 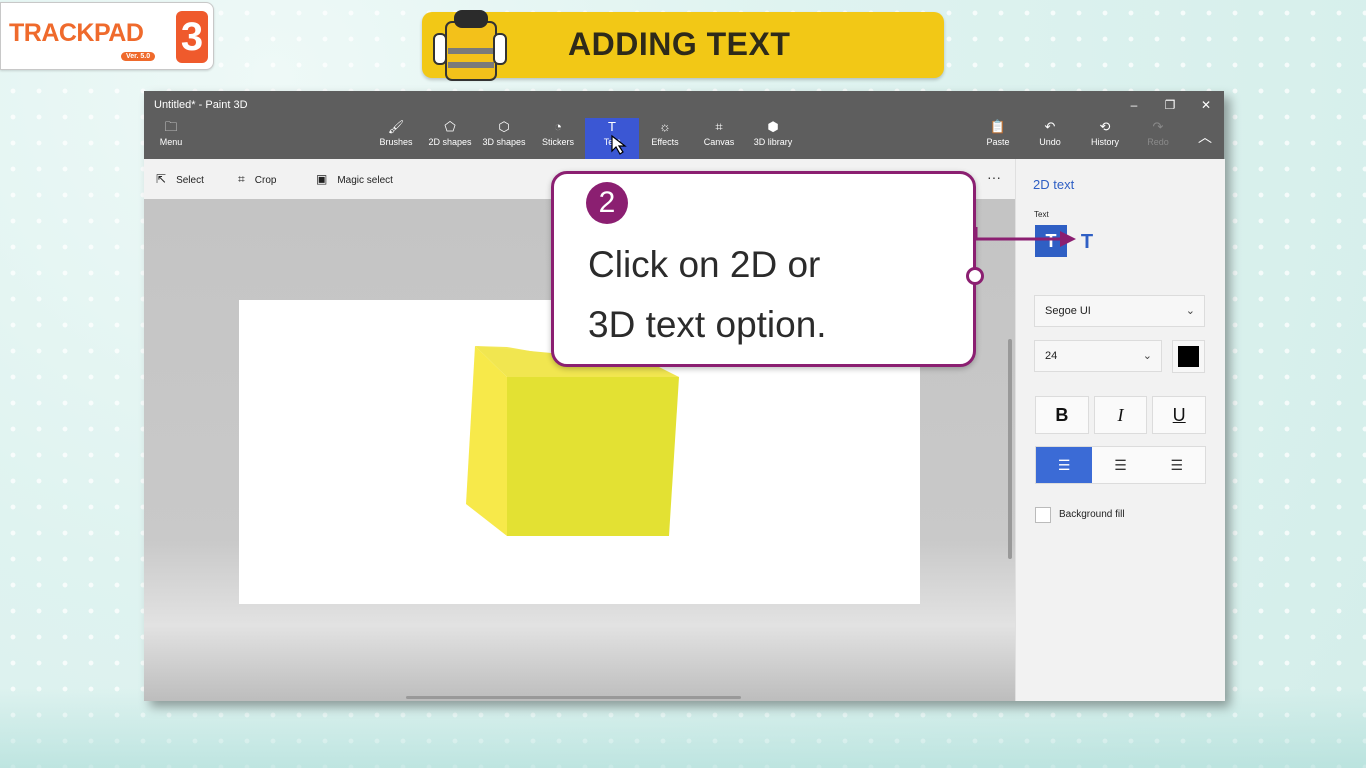 I want to click on magic-select-icon: ▣, so click(x=322, y=179).